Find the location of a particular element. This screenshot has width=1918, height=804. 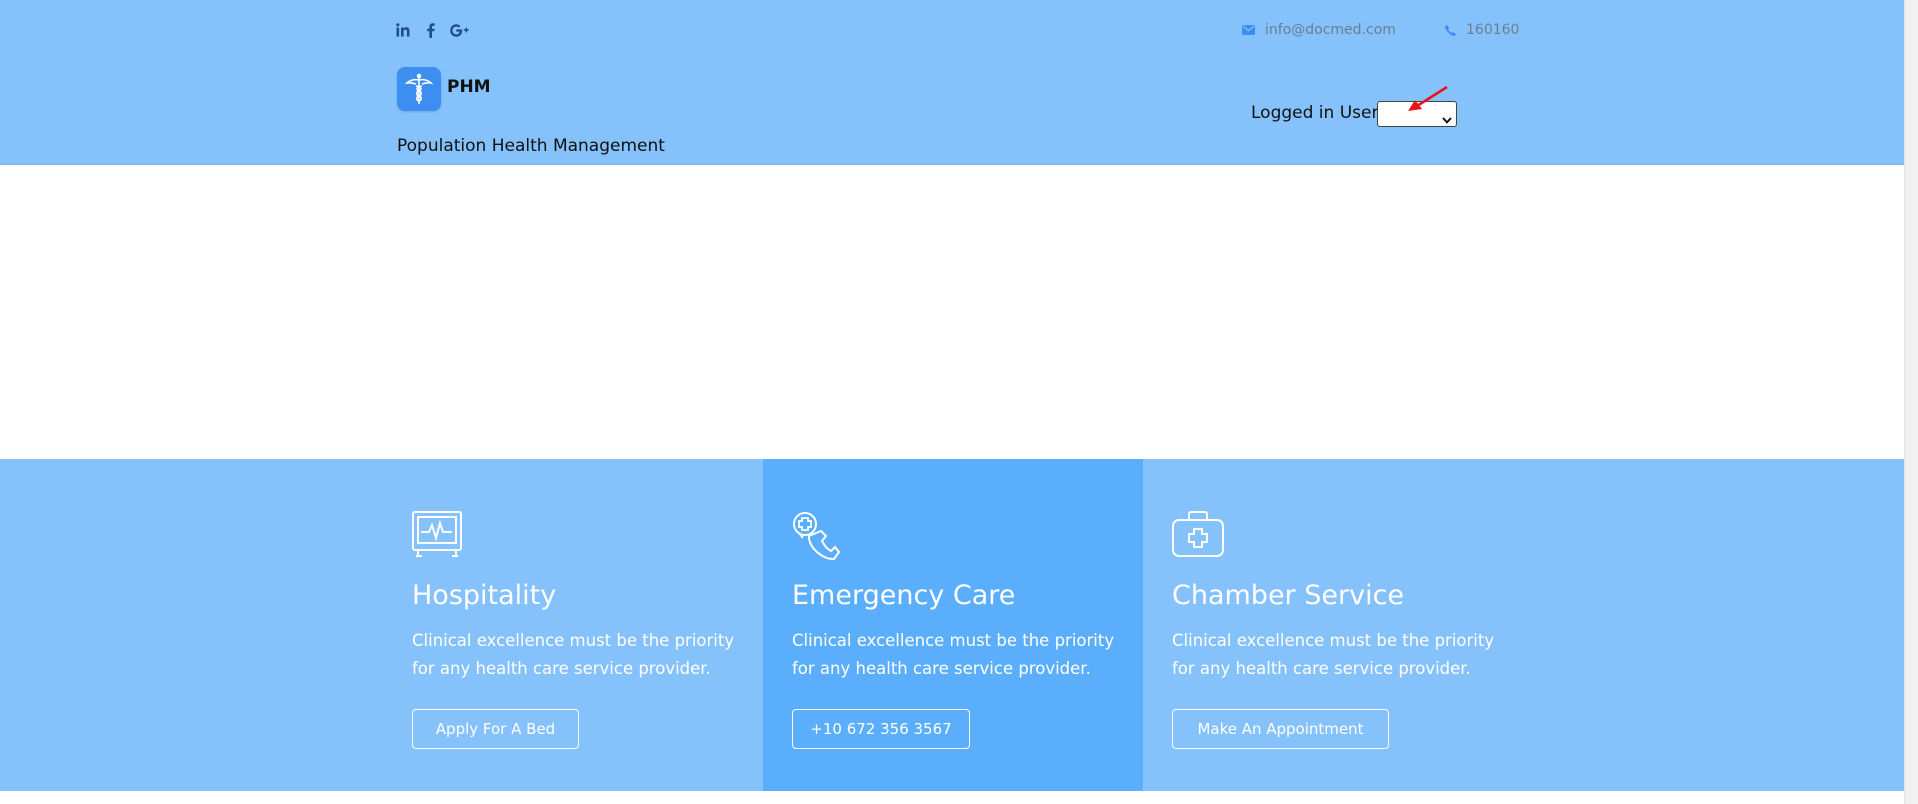

linkedin-icon is located at coordinates (403, 30).